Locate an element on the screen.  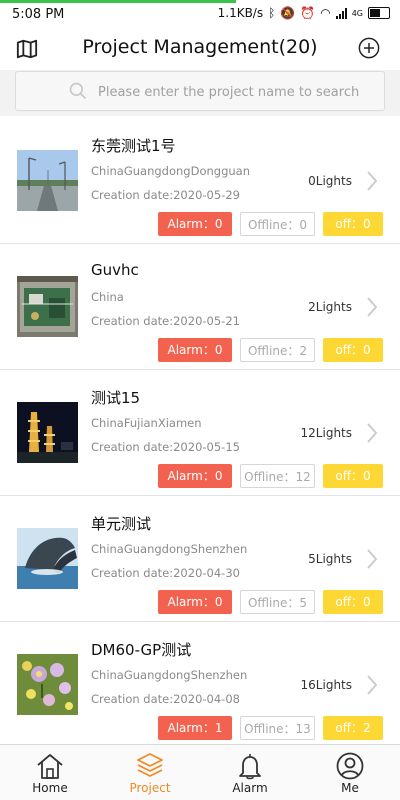
offline-count-badge: Offline：5 is located at coordinates (277, 602).